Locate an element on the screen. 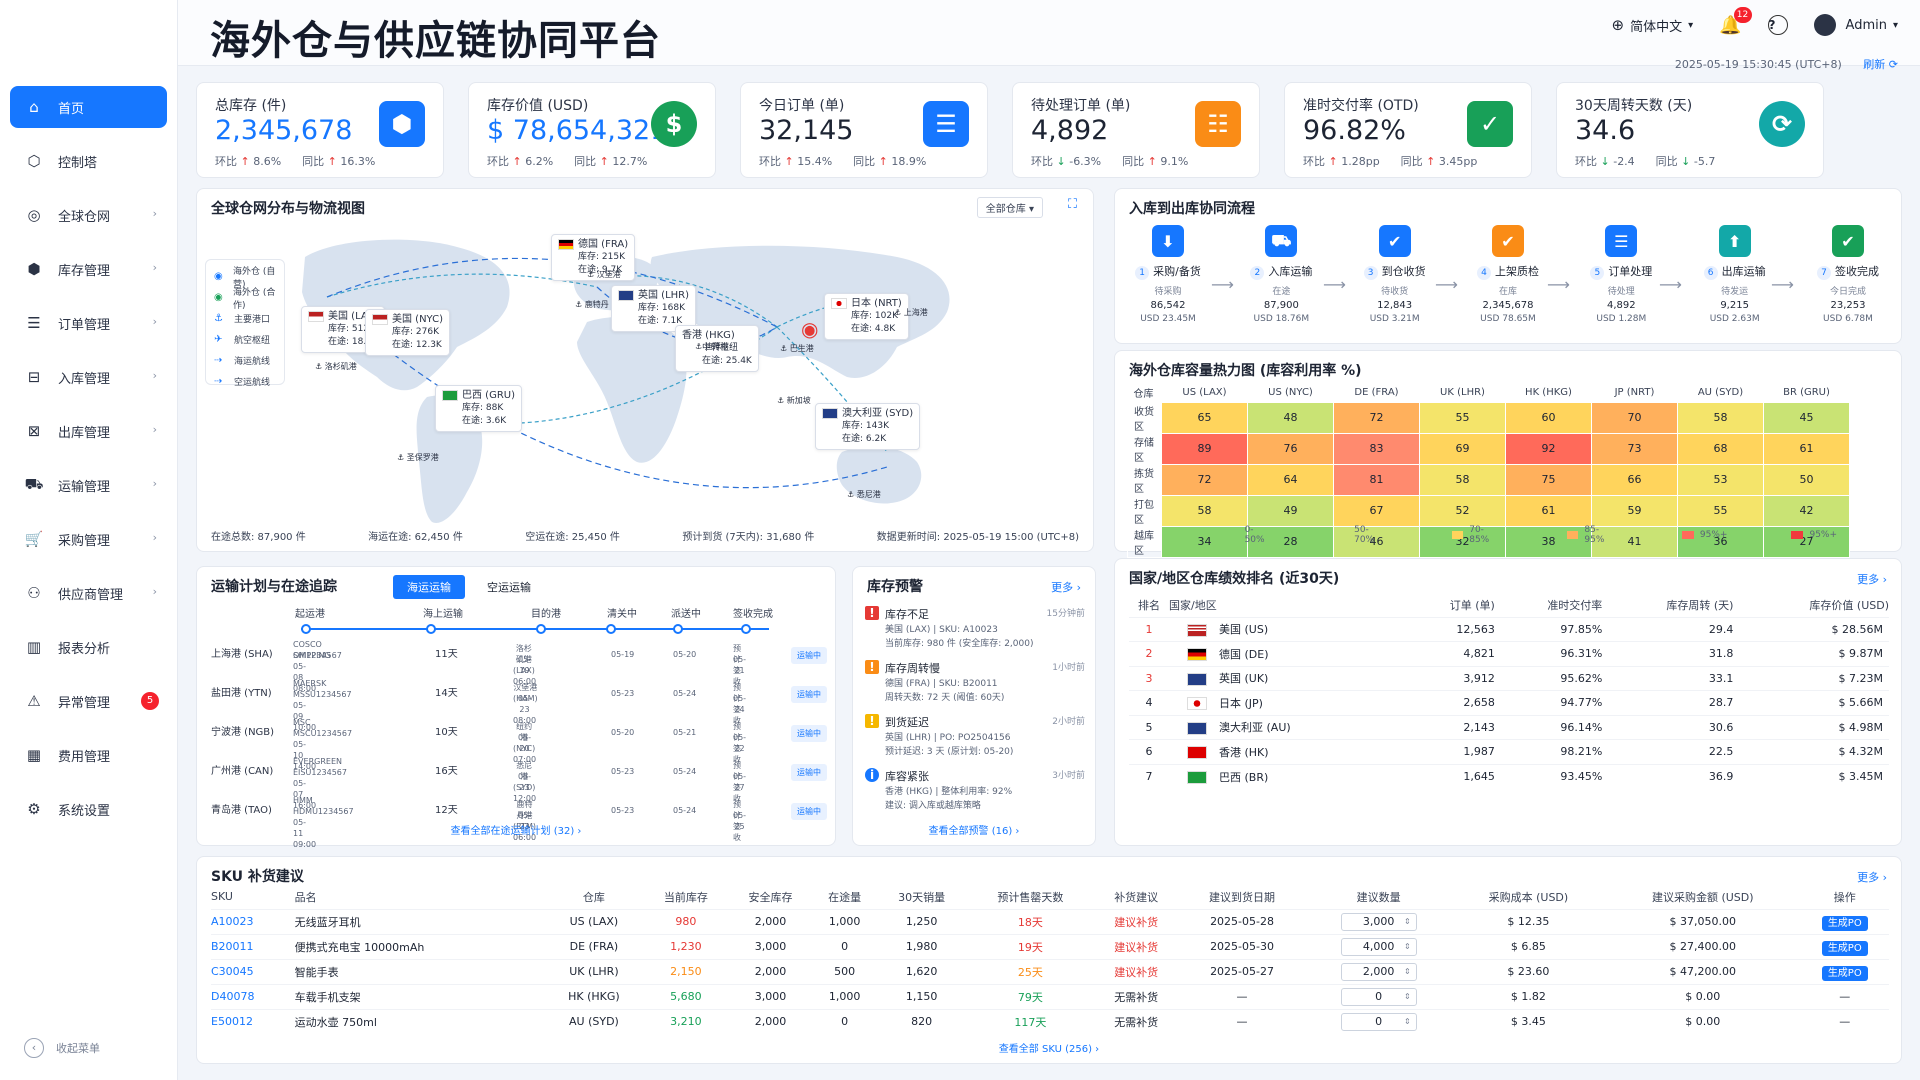 The height and width of the screenshot is (1080, 1920). ranking-row: 7 巴西 (BR) 1,645 93.45% 36.9 $ 3.45M is located at coordinates (1509, 776).